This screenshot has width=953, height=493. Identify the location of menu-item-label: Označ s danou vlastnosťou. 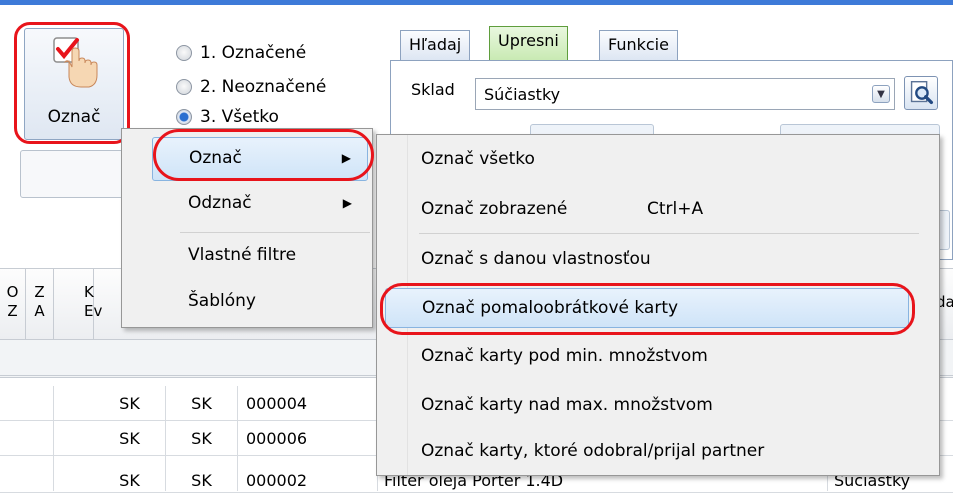
(536, 259).